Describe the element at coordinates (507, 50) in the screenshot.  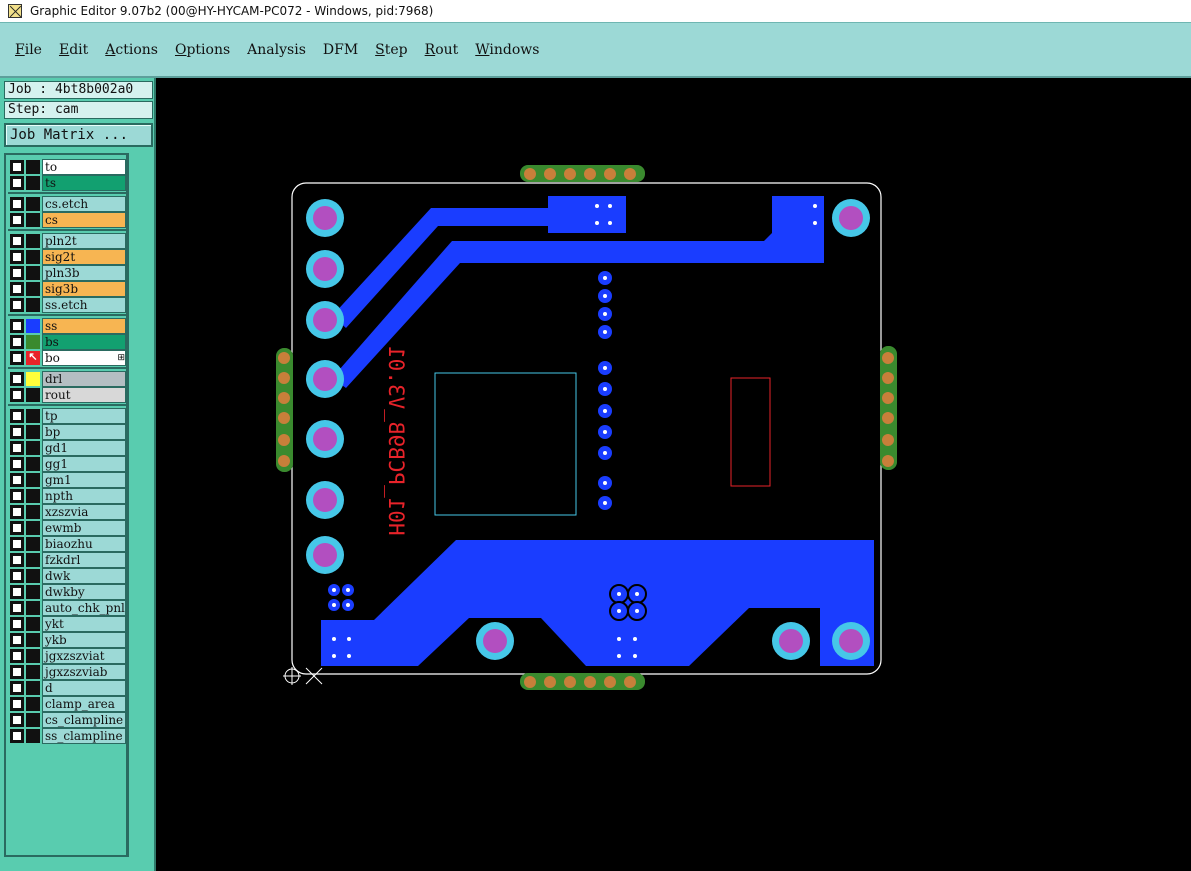
I see `menu-windows: Windows` at that location.